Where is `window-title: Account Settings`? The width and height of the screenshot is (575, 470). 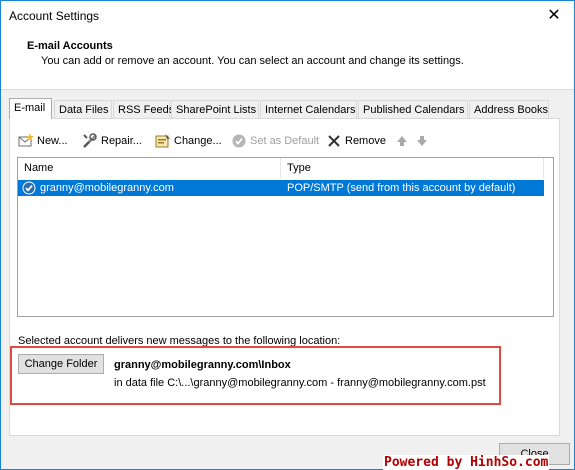 window-title: Account Settings is located at coordinates (54, 16).